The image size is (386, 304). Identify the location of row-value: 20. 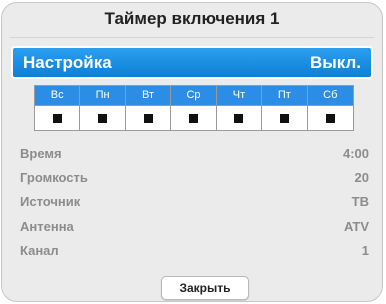
(361, 178).